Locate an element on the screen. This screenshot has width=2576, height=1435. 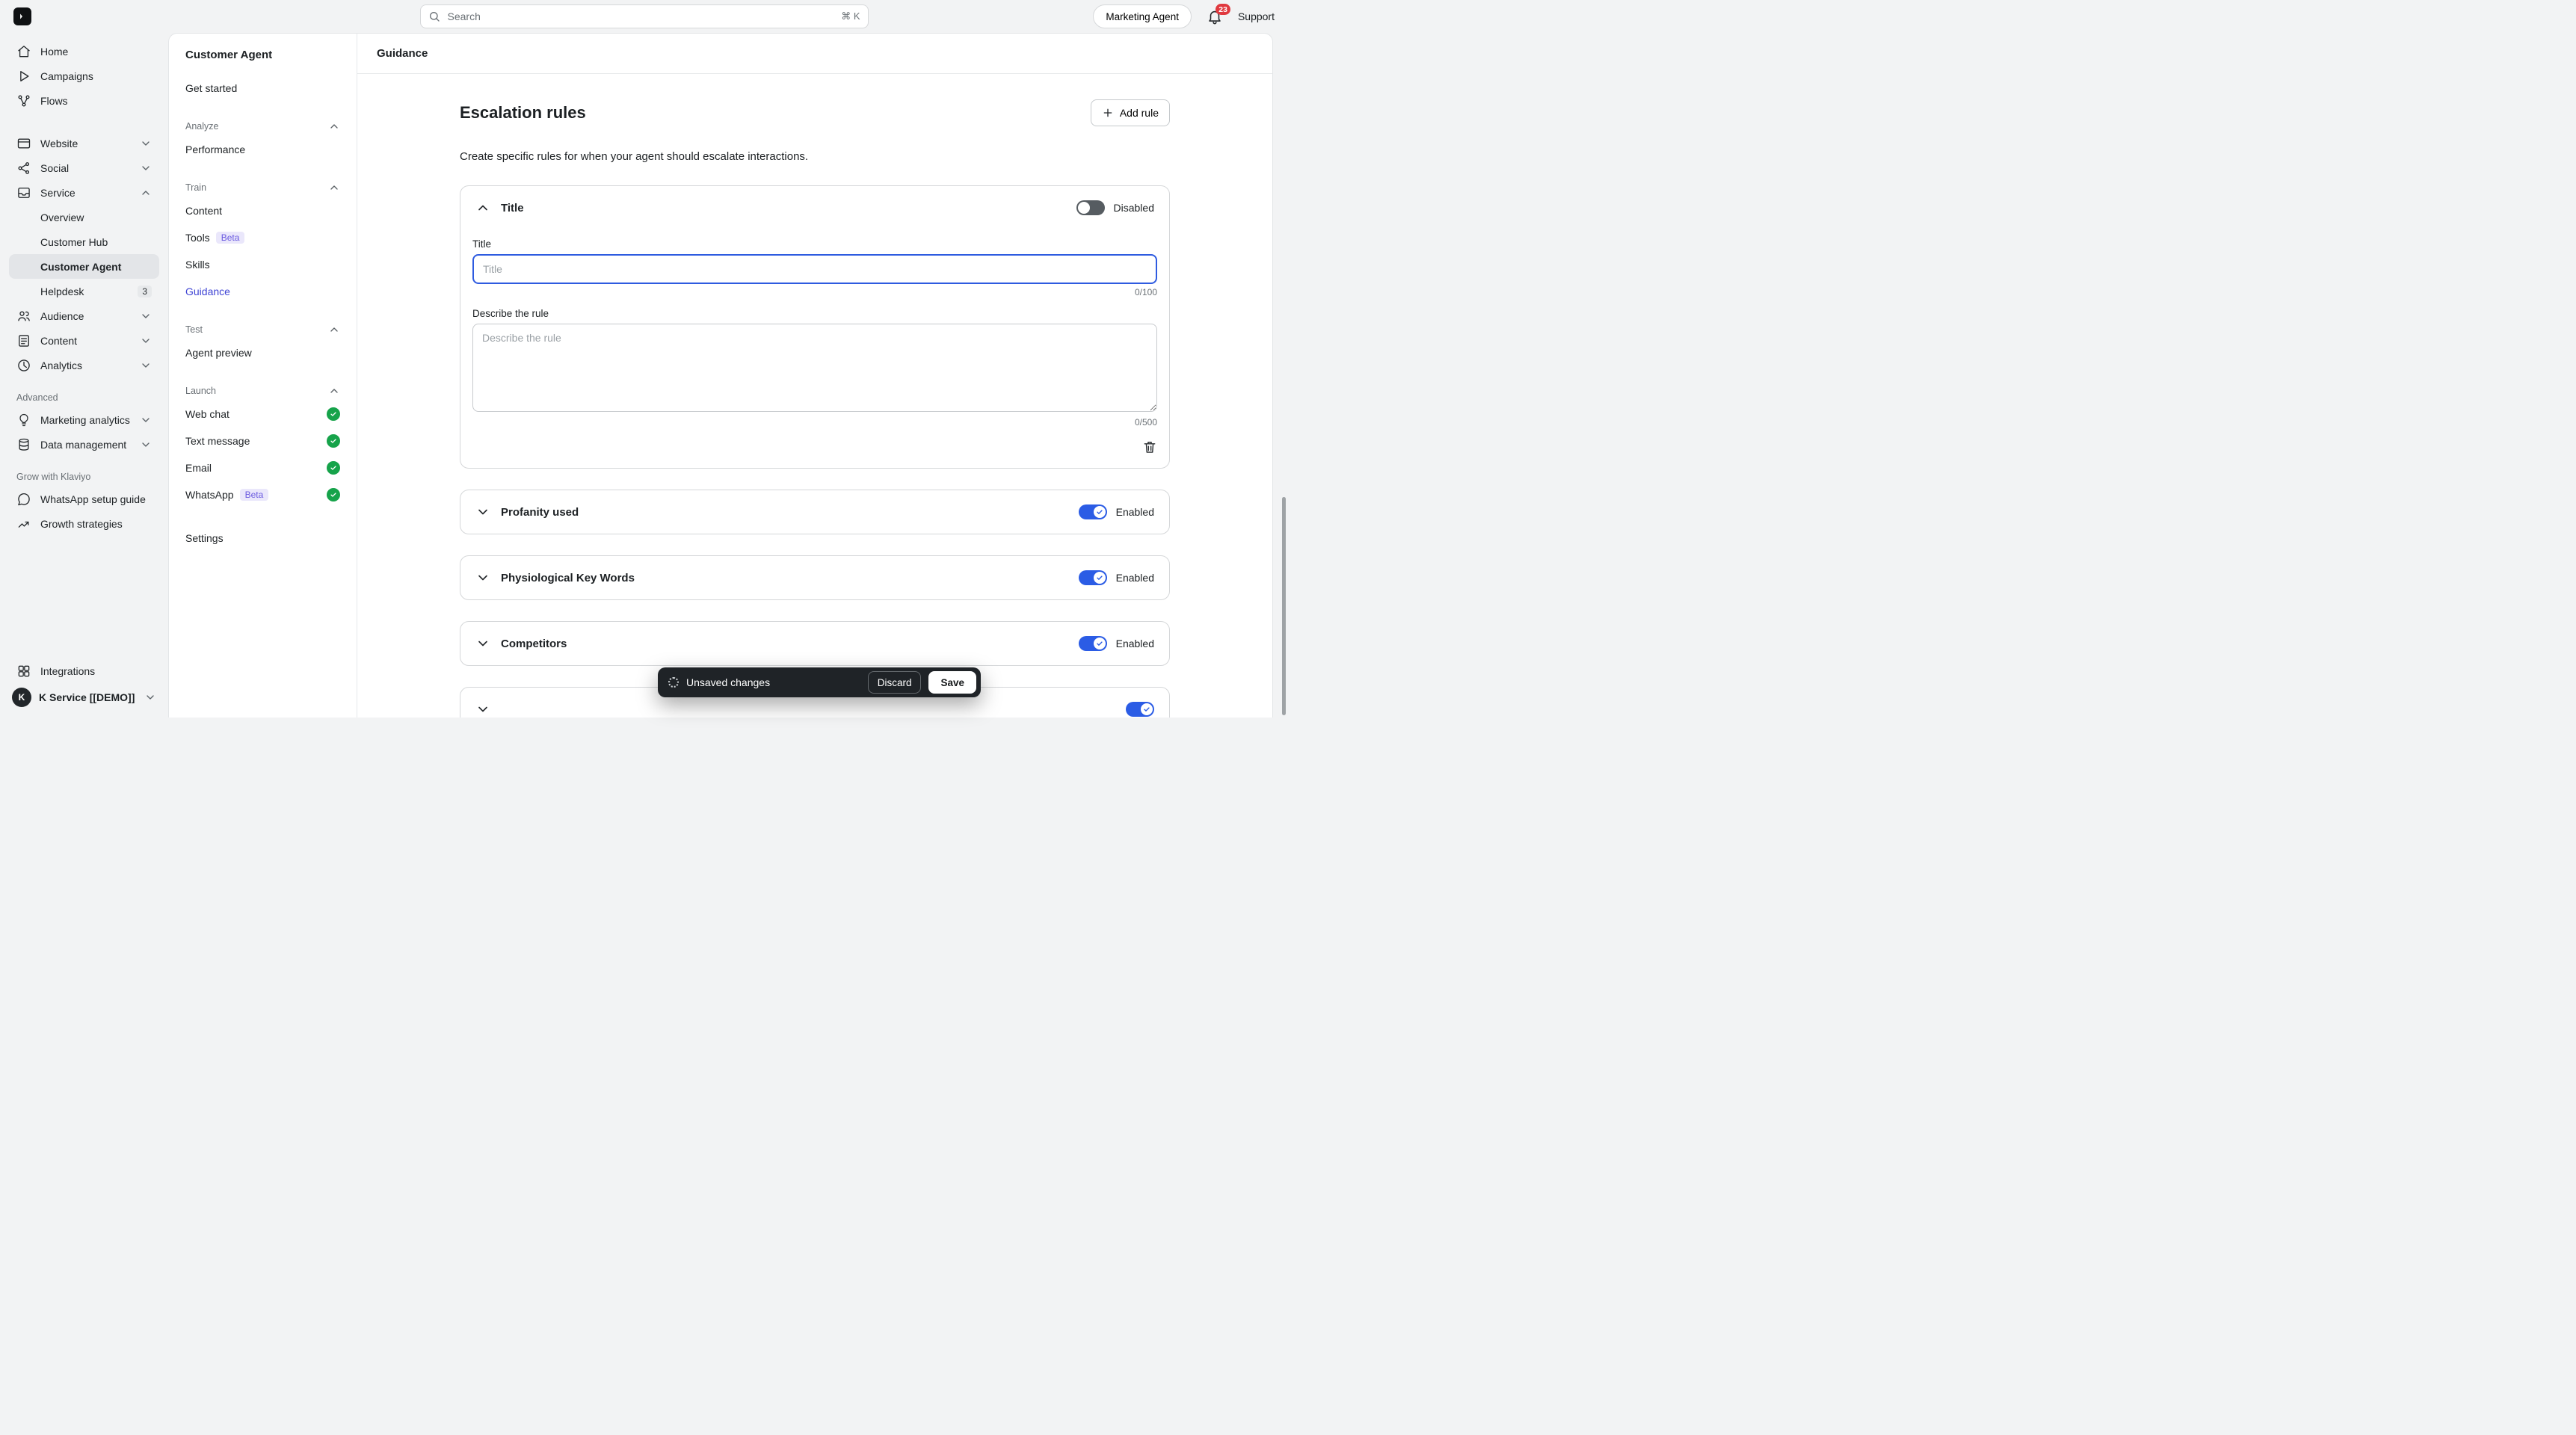
sidebar-item-analytics: Analytics is located at coordinates (84, 365).